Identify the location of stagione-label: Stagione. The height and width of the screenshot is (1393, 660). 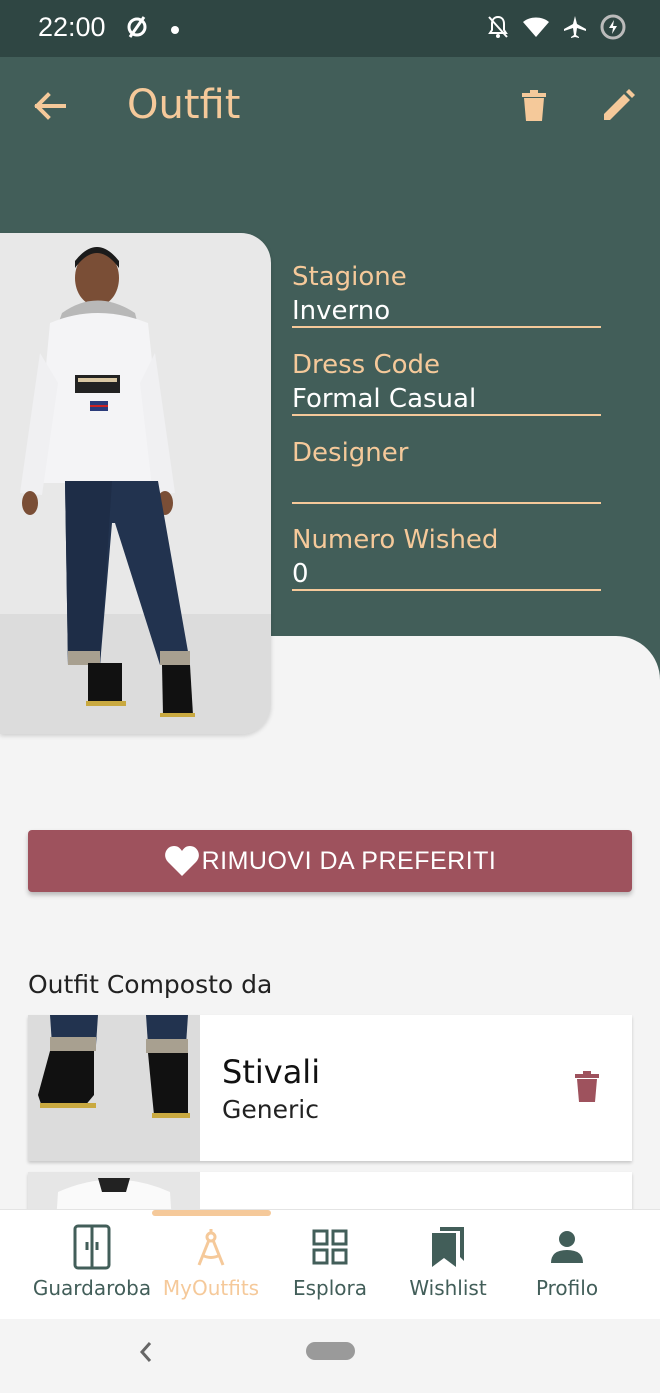
(349, 277).